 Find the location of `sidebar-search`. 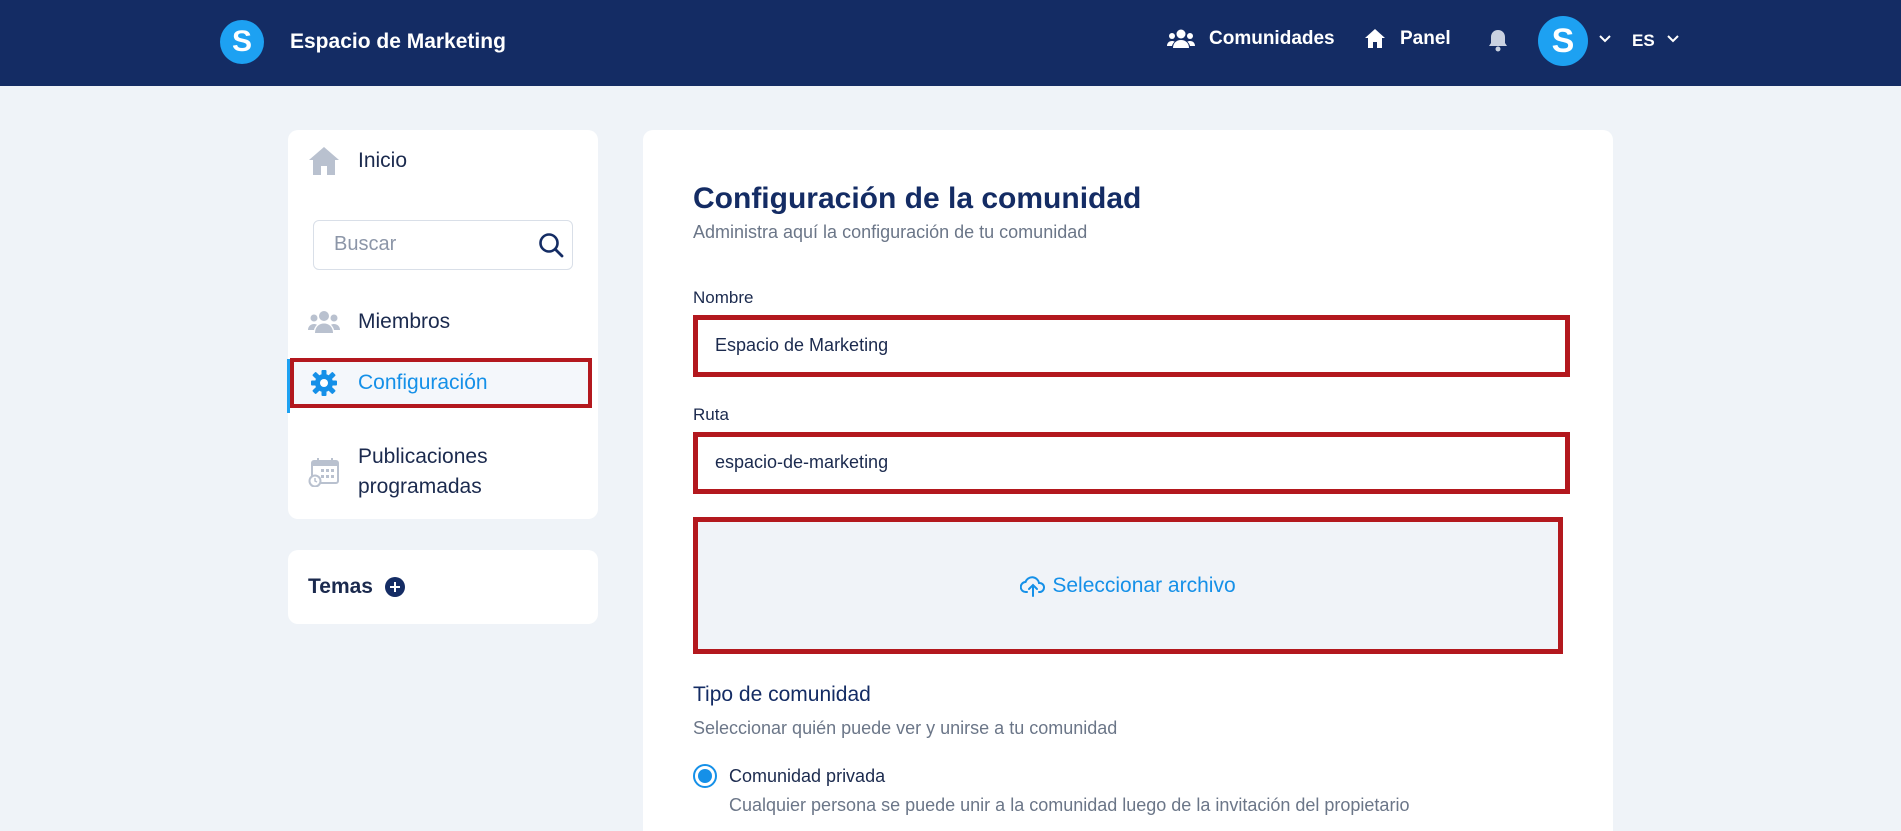

sidebar-search is located at coordinates (443, 245).